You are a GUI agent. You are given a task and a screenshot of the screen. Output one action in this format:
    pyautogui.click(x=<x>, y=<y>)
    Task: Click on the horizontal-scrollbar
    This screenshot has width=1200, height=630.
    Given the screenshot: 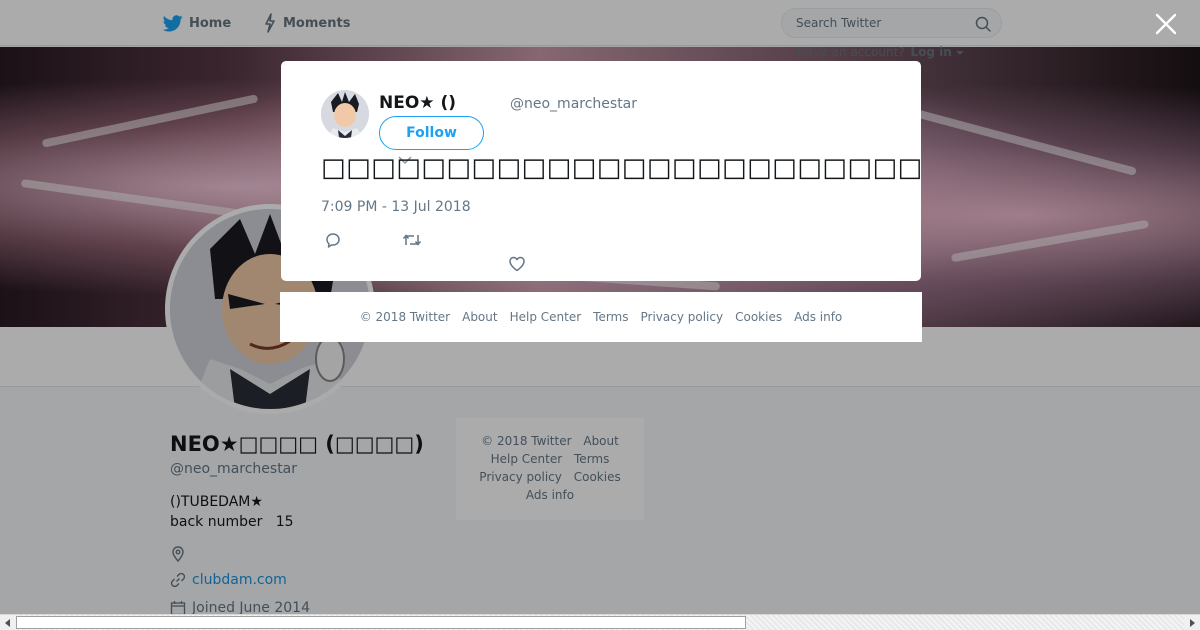 What is the action you would take?
    pyautogui.click(x=600, y=622)
    